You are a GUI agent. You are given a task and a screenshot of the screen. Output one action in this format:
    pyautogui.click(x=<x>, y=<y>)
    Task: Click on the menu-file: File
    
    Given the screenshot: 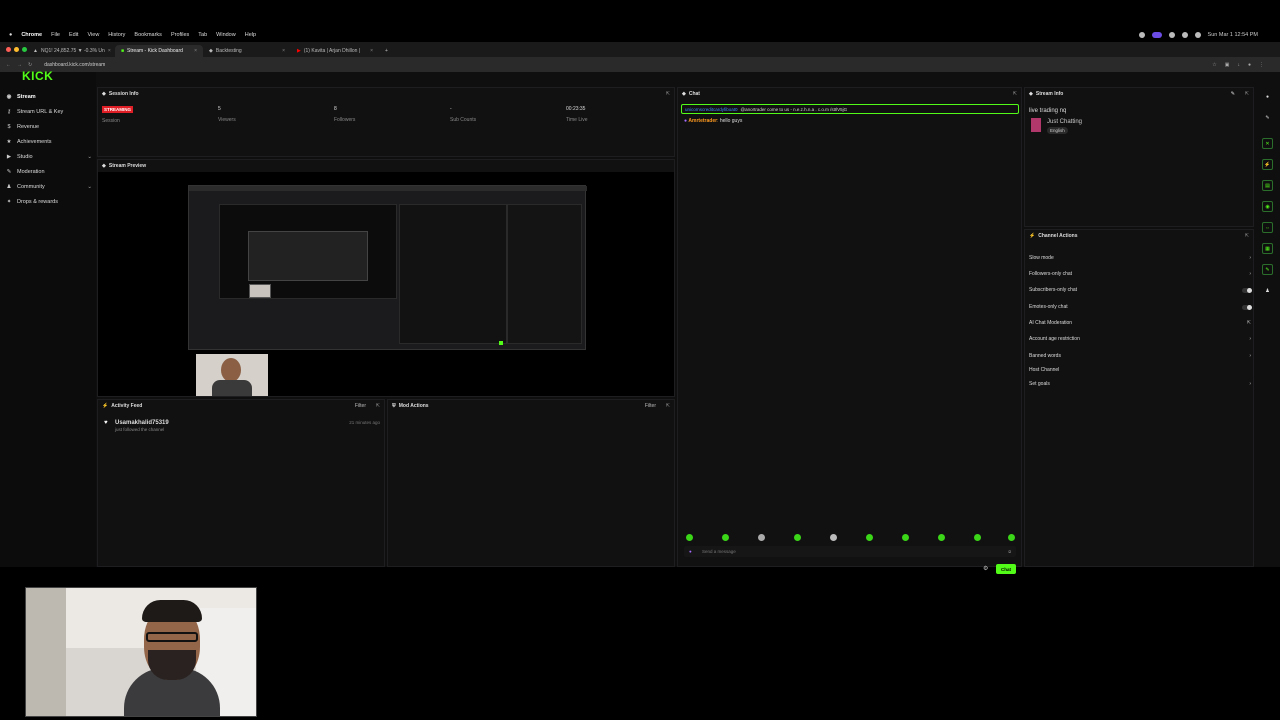 What is the action you would take?
    pyautogui.click(x=55, y=35)
    